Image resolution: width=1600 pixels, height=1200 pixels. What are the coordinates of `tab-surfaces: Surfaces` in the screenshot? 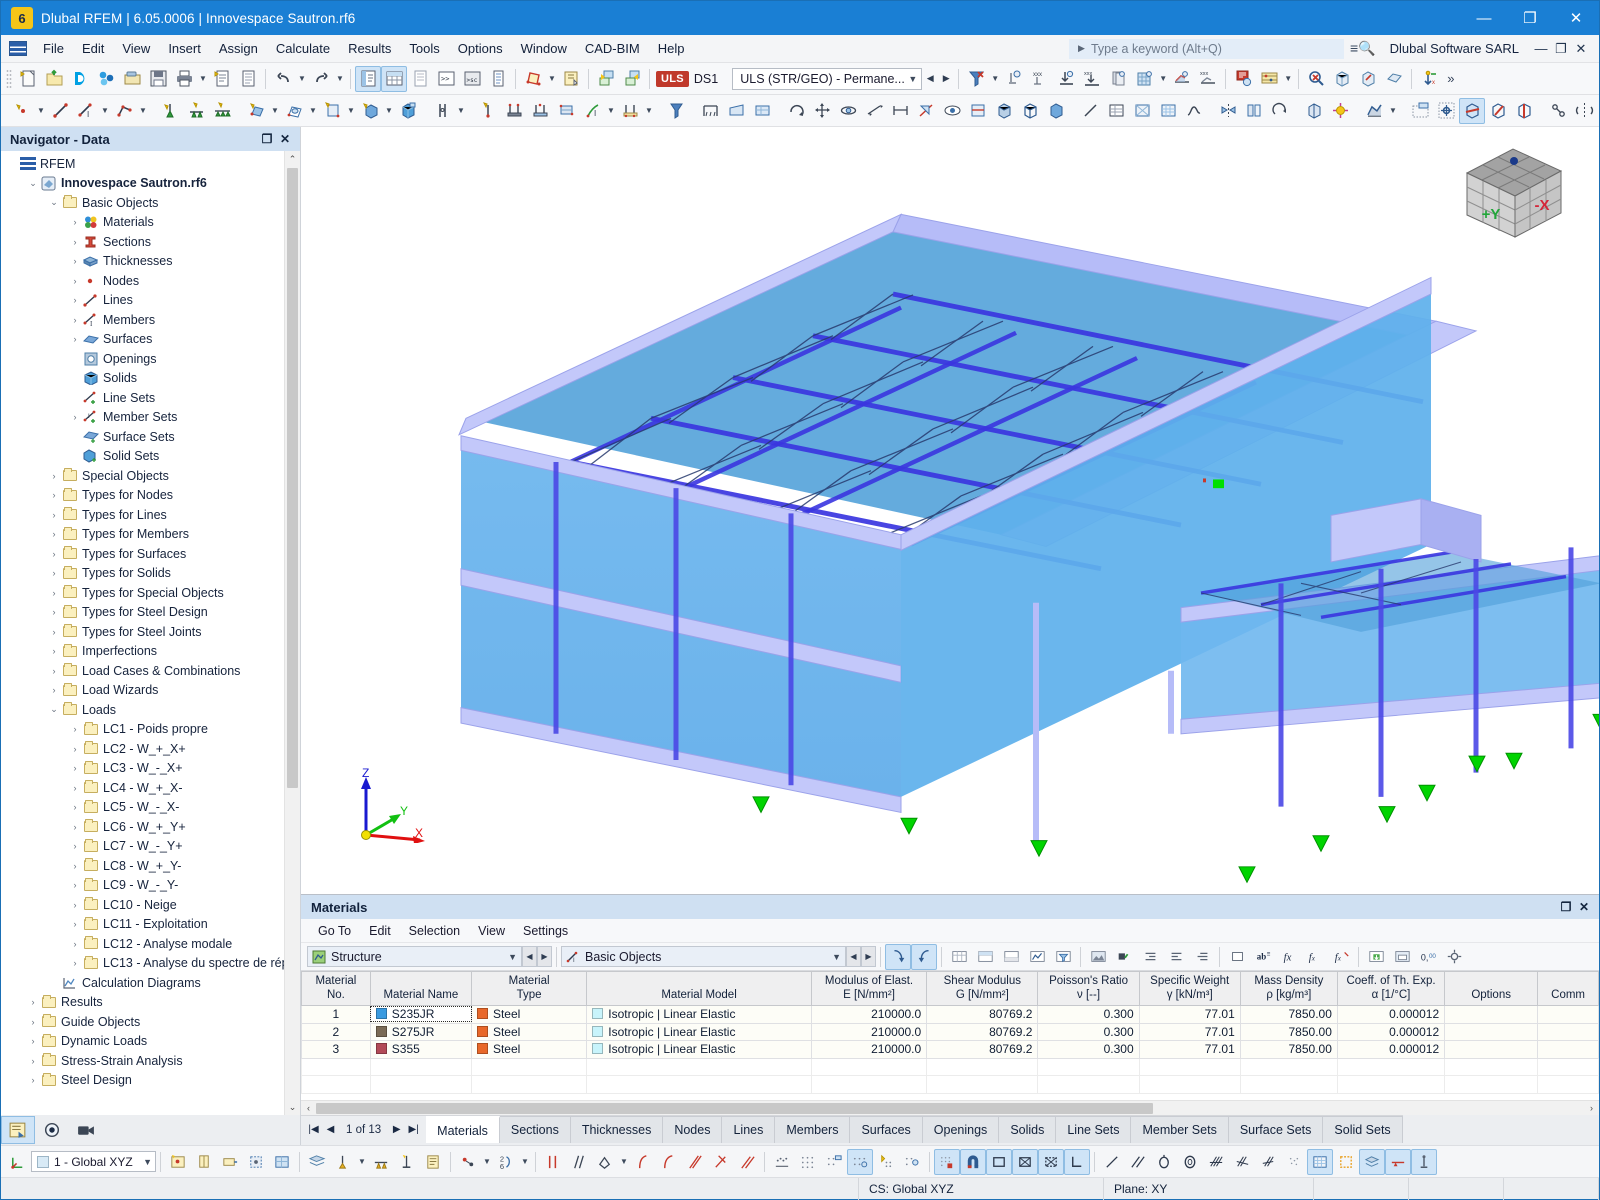 It's located at (886, 1129).